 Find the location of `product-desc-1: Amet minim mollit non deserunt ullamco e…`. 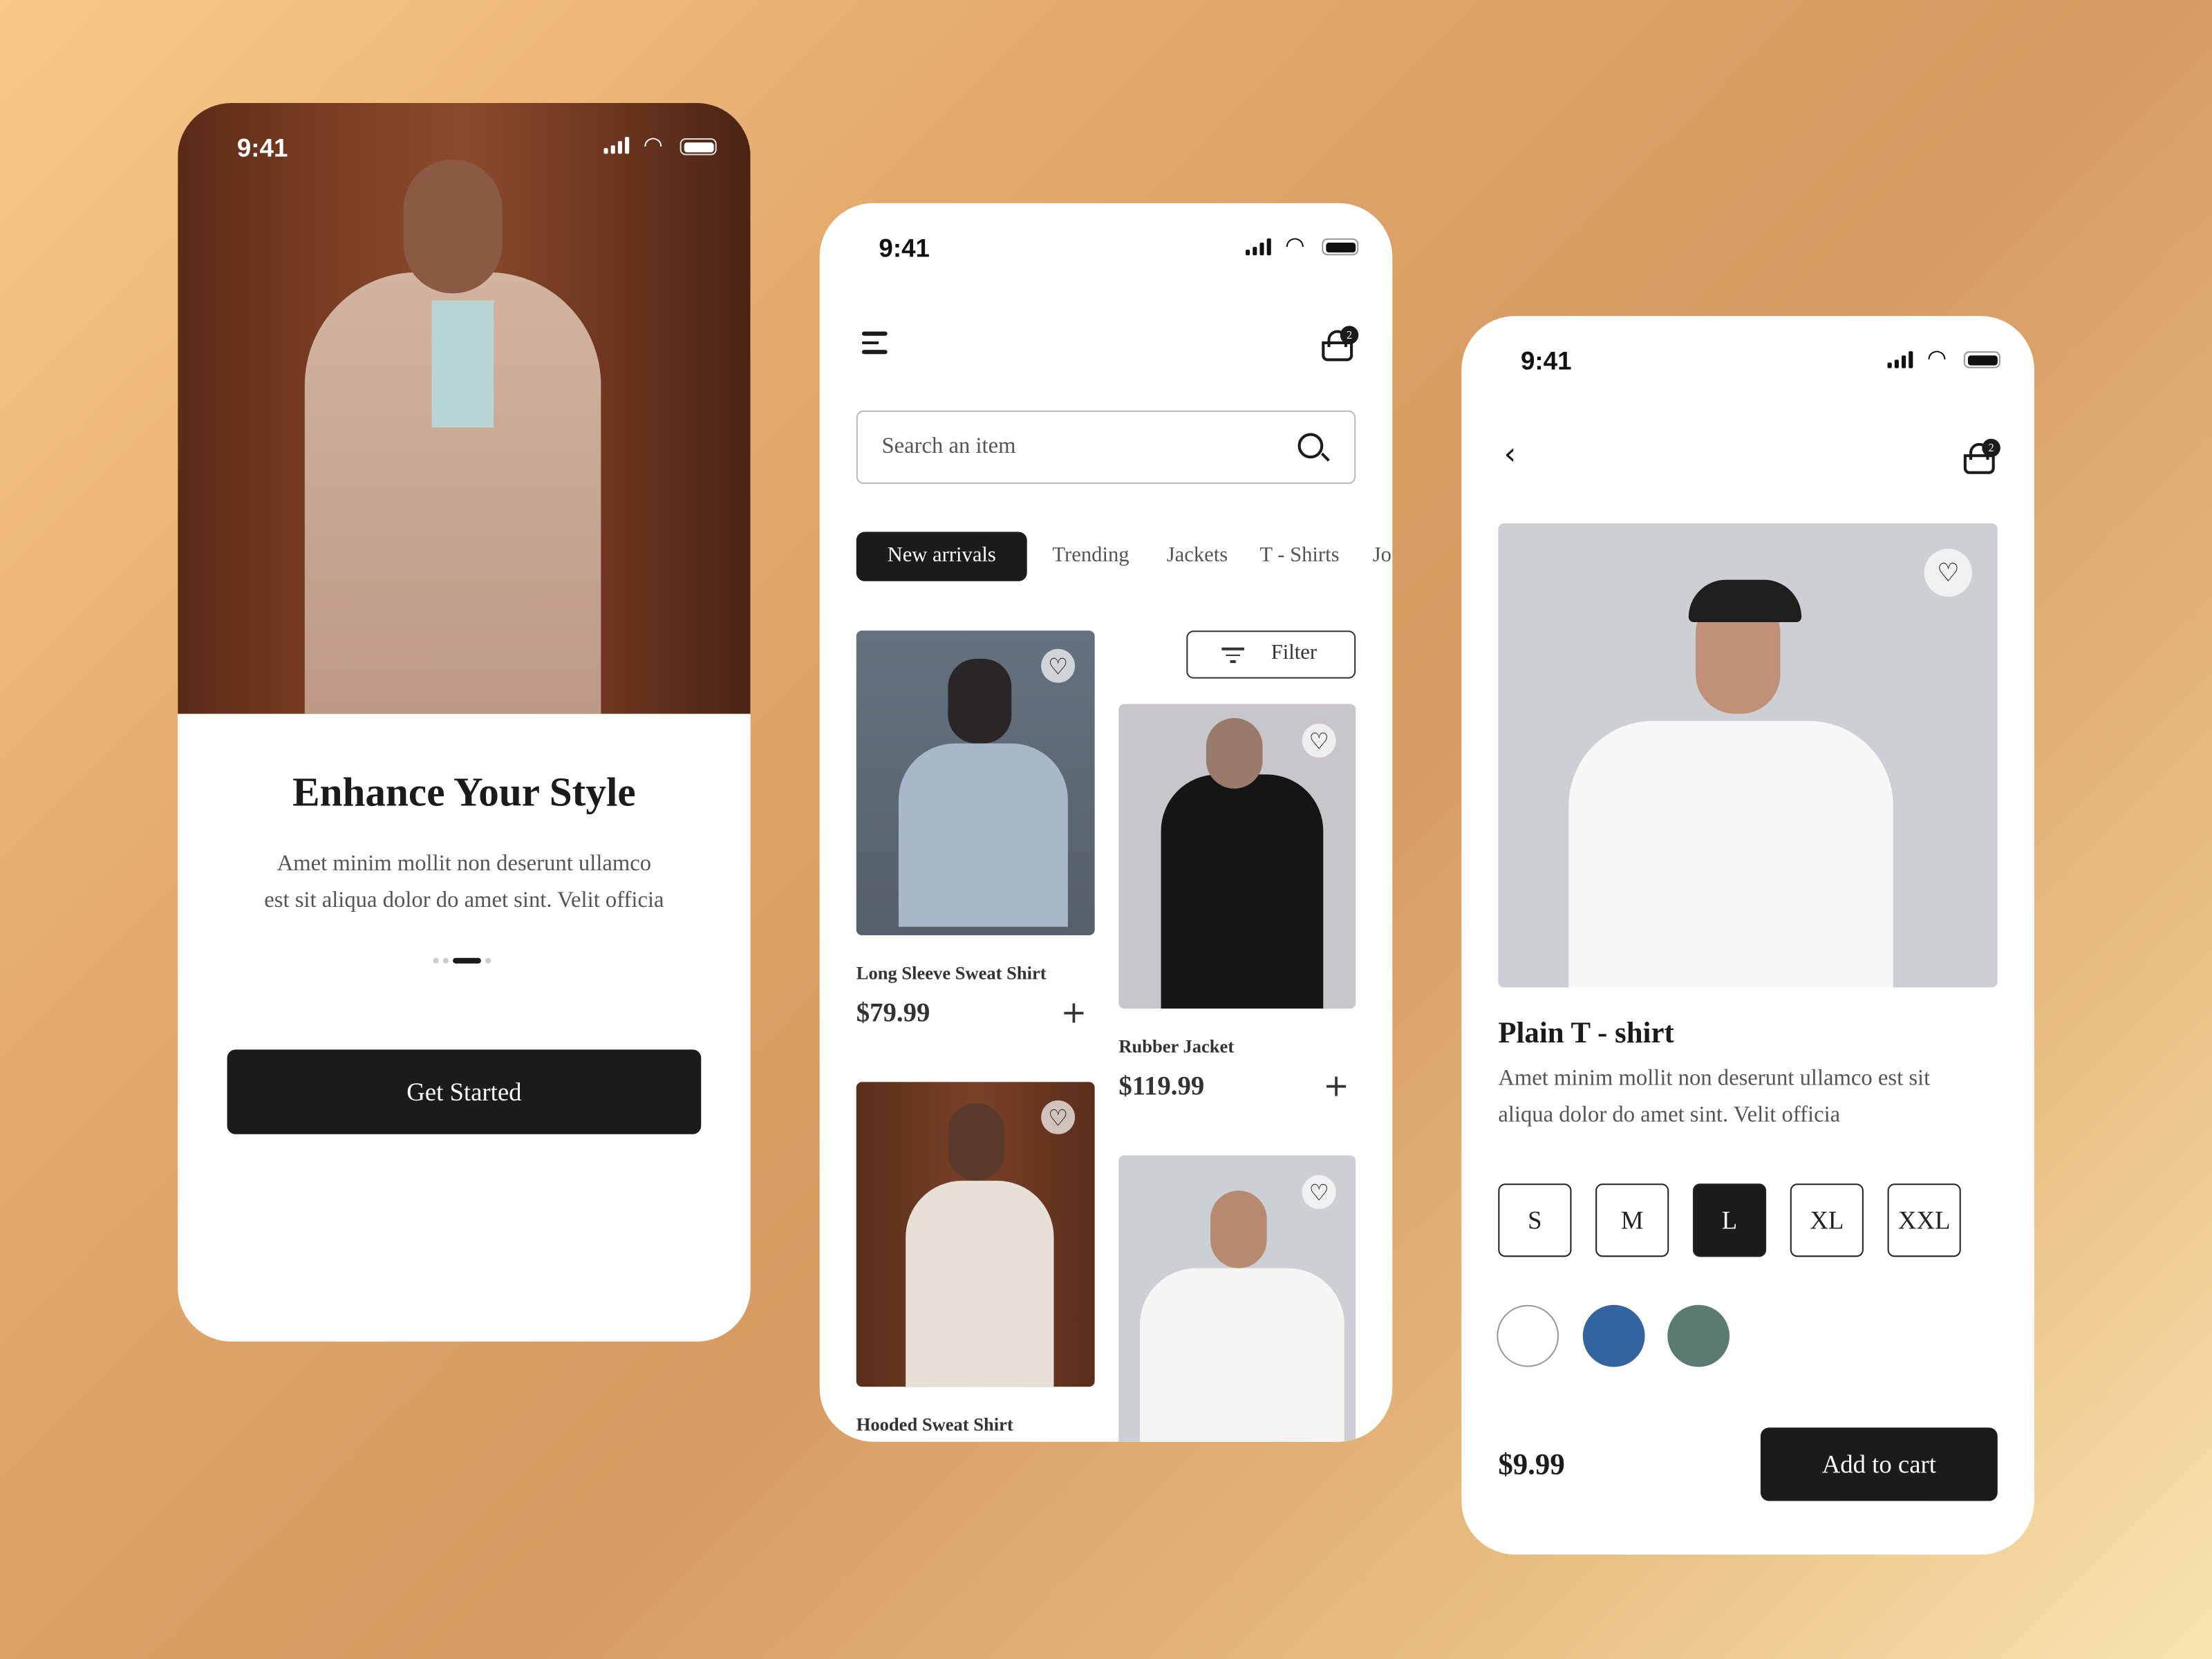

product-desc-1: Amet minim mollit non deserunt ullamco e… is located at coordinates (1714, 1078).